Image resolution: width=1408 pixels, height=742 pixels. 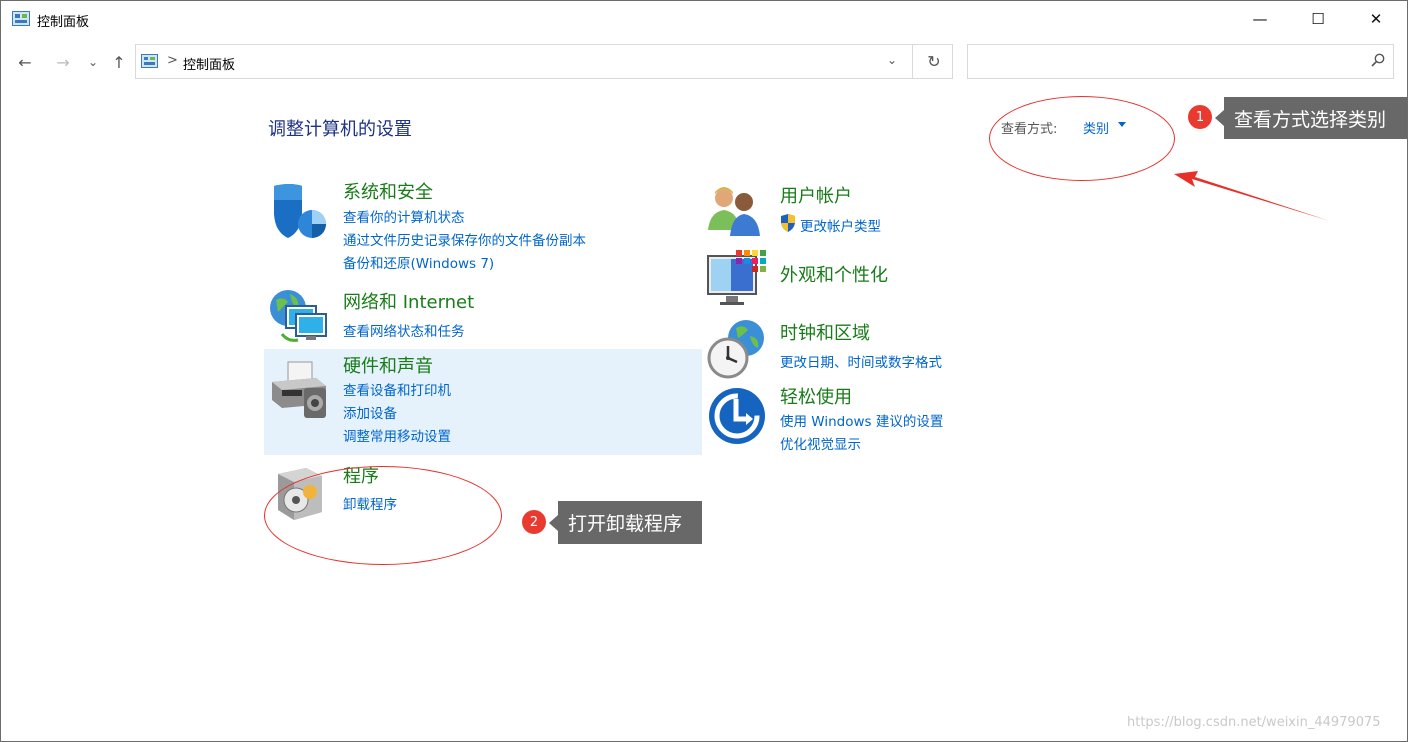 I want to click on address-bar: > 控制面板 ⌄ ↻, so click(x=544, y=61).